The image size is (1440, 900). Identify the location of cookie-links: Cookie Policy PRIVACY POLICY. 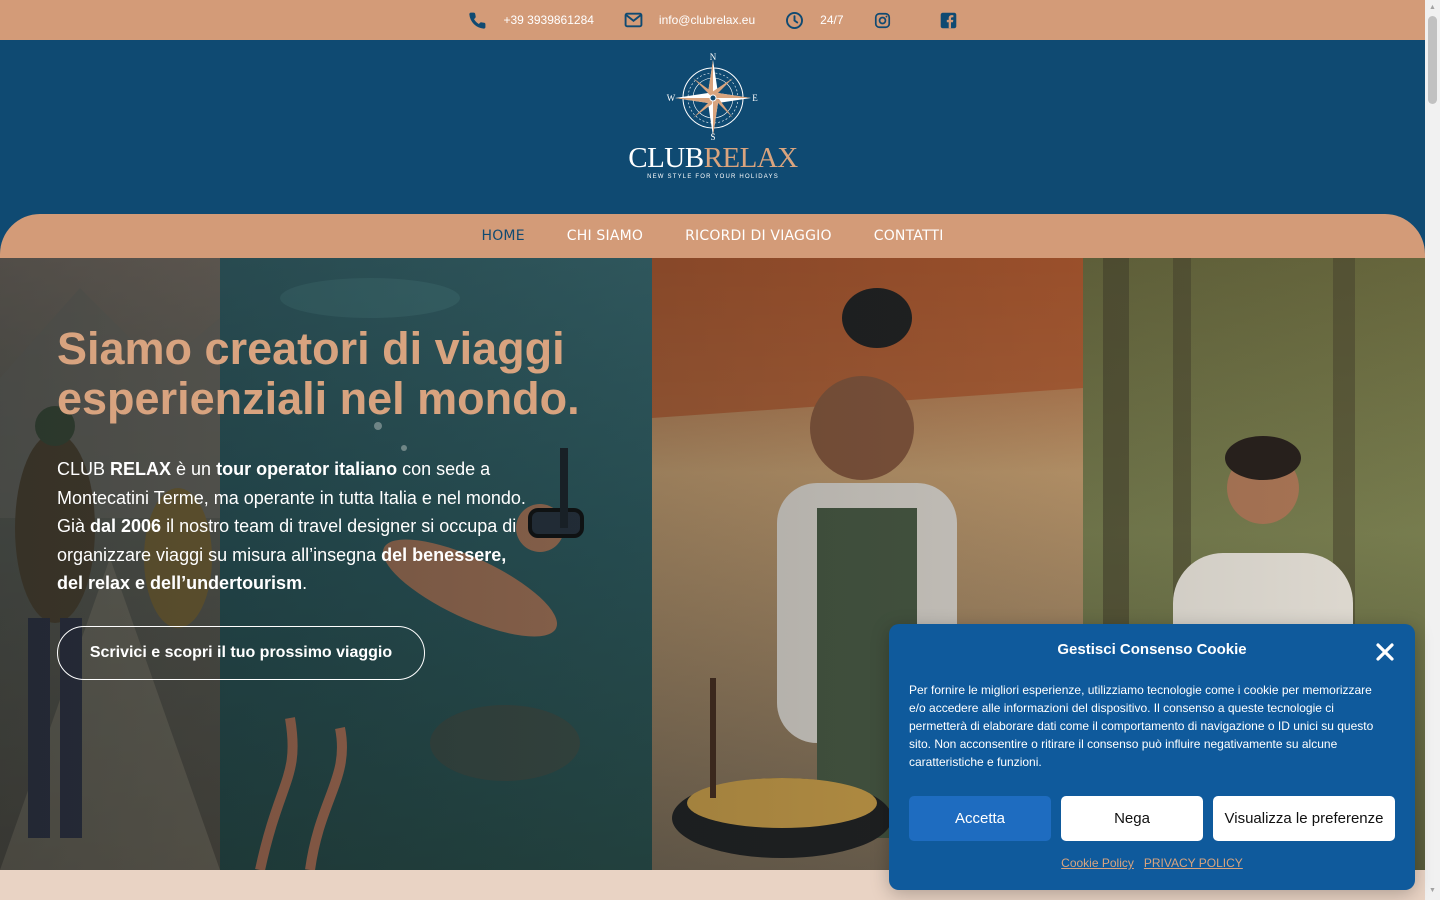
(1152, 863).